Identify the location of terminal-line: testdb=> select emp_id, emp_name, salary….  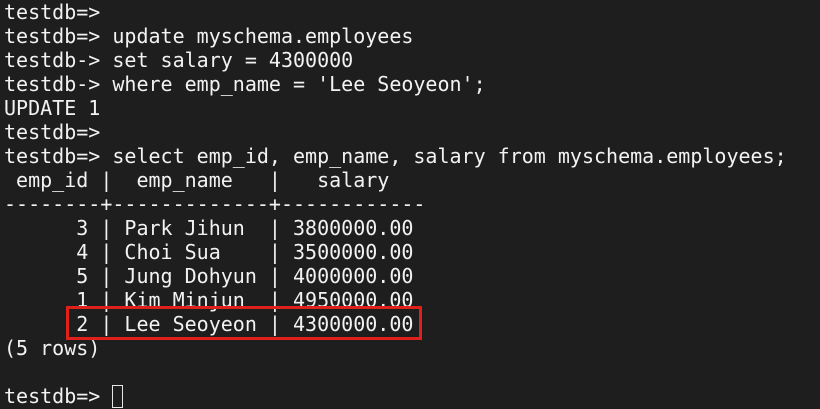
(395, 156).